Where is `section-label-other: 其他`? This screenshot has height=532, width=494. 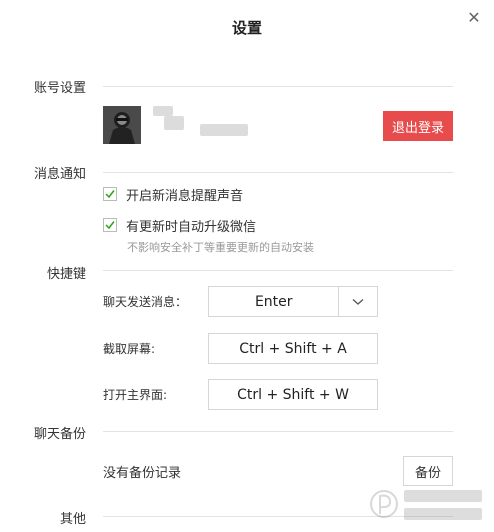 section-label-other: 其他 is located at coordinates (73, 519).